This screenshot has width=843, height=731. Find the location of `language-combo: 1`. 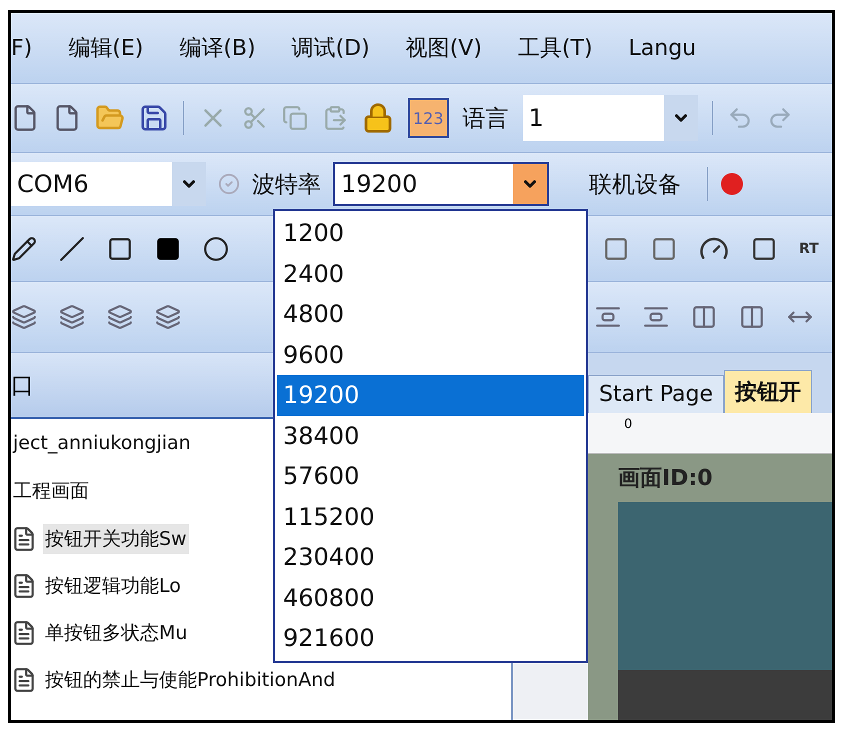

language-combo: 1 is located at coordinates (610, 118).